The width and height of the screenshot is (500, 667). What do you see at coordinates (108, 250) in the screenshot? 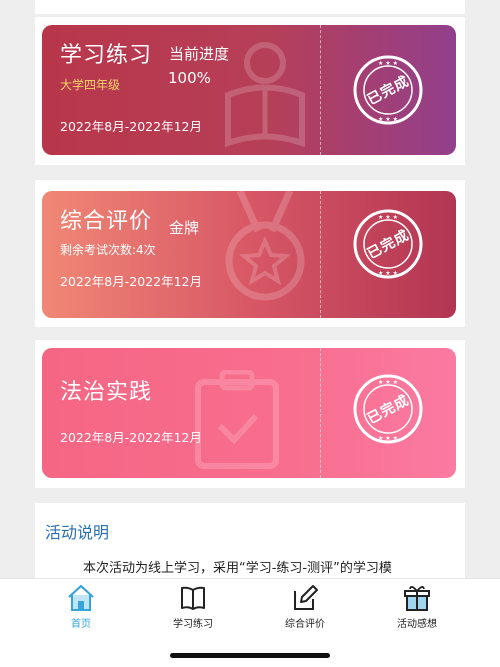
I see `remaining-exams: 剩余考试次数:4次` at bounding box center [108, 250].